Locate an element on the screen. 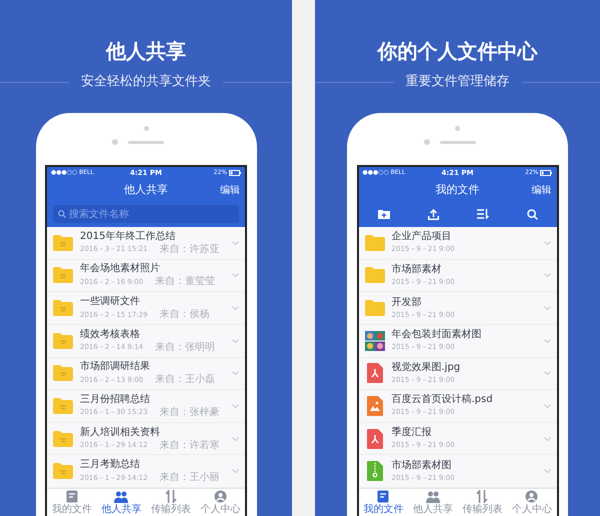  sender-text: 来自：张明明 is located at coordinates (185, 347).